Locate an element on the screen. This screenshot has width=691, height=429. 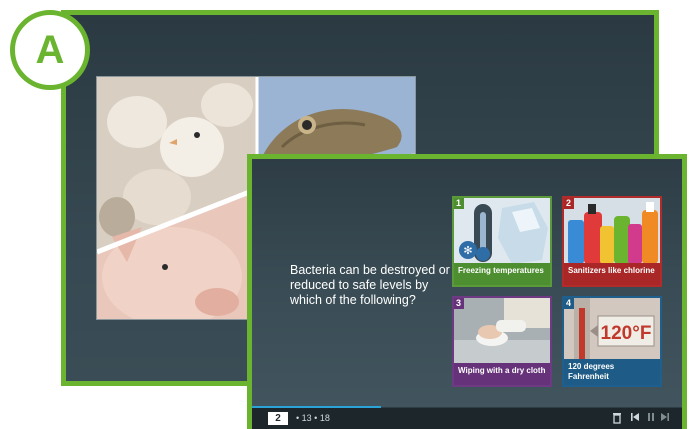
skip-forward-icon is located at coordinates (665, 418).